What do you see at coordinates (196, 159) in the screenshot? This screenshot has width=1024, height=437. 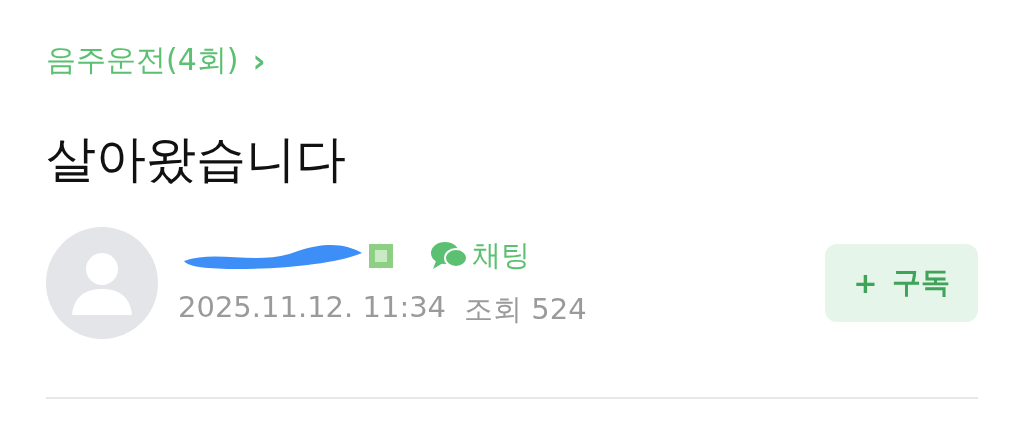 I see `post-title: 살아왔습니다` at bounding box center [196, 159].